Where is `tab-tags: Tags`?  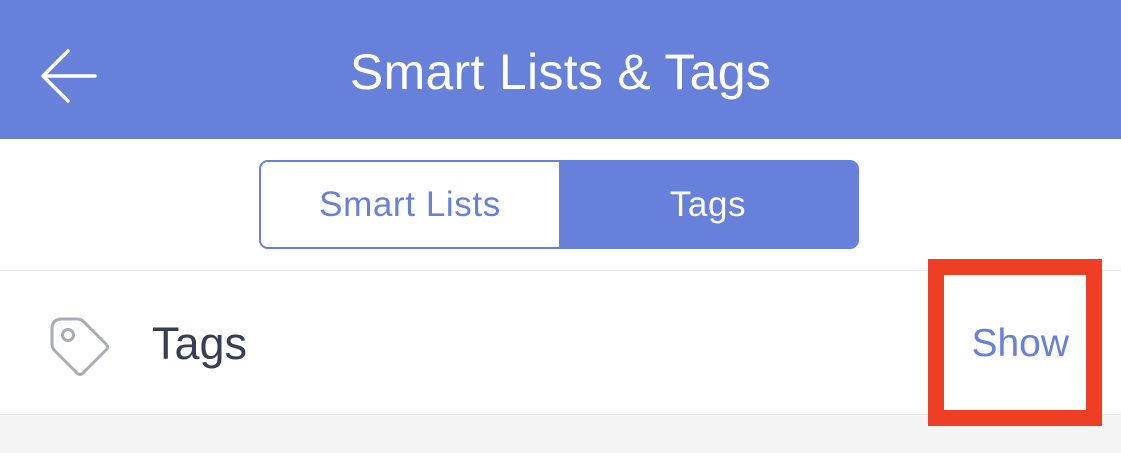 tab-tags: Tags is located at coordinates (708, 204).